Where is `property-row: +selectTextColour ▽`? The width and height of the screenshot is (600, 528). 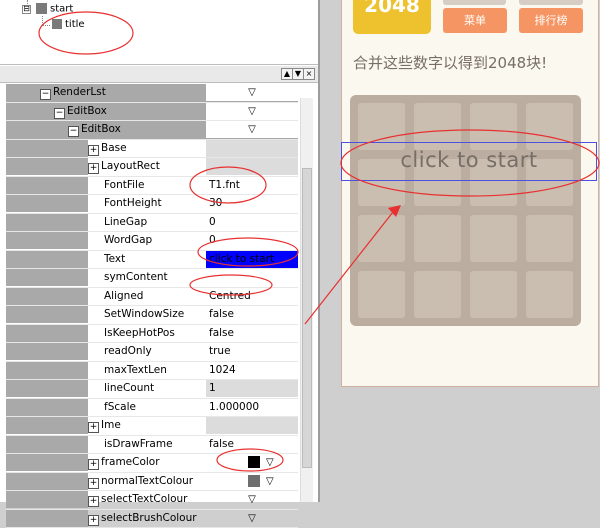
property-row: +selectTextColour ▽ is located at coordinates (152, 500).